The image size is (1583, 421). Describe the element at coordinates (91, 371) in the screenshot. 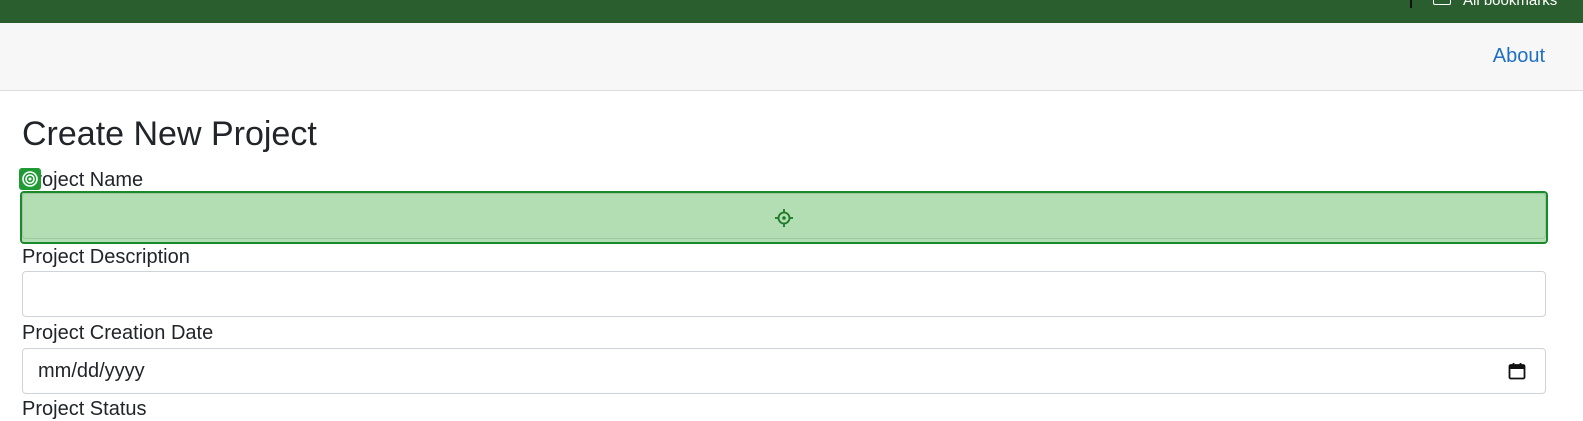

I see `date-placeholder: mm/dd/yyyy` at that location.